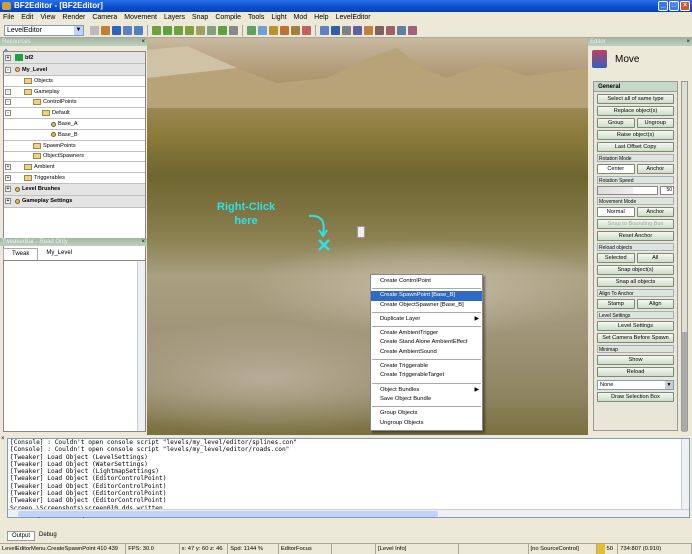  Describe the element at coordinates (667, 190) in the screenshot. I see `rotation-speed-value: 50` at that location.